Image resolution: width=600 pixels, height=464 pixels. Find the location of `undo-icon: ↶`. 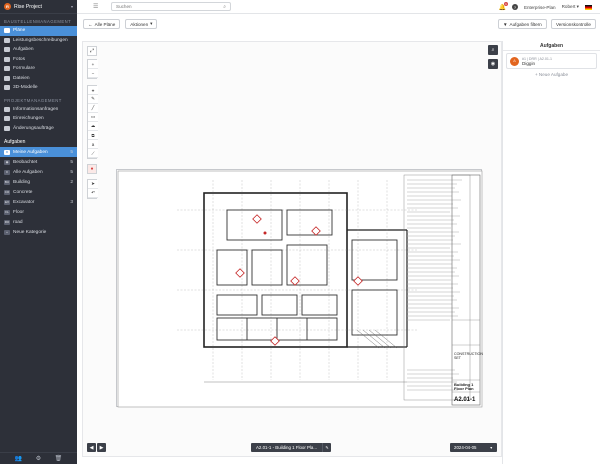

undo-icon: ↶ is located at coordinates (93, 193).